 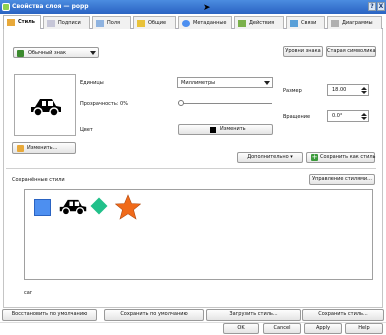 I want to click on symbol-preview, so click(x=45, y=105).